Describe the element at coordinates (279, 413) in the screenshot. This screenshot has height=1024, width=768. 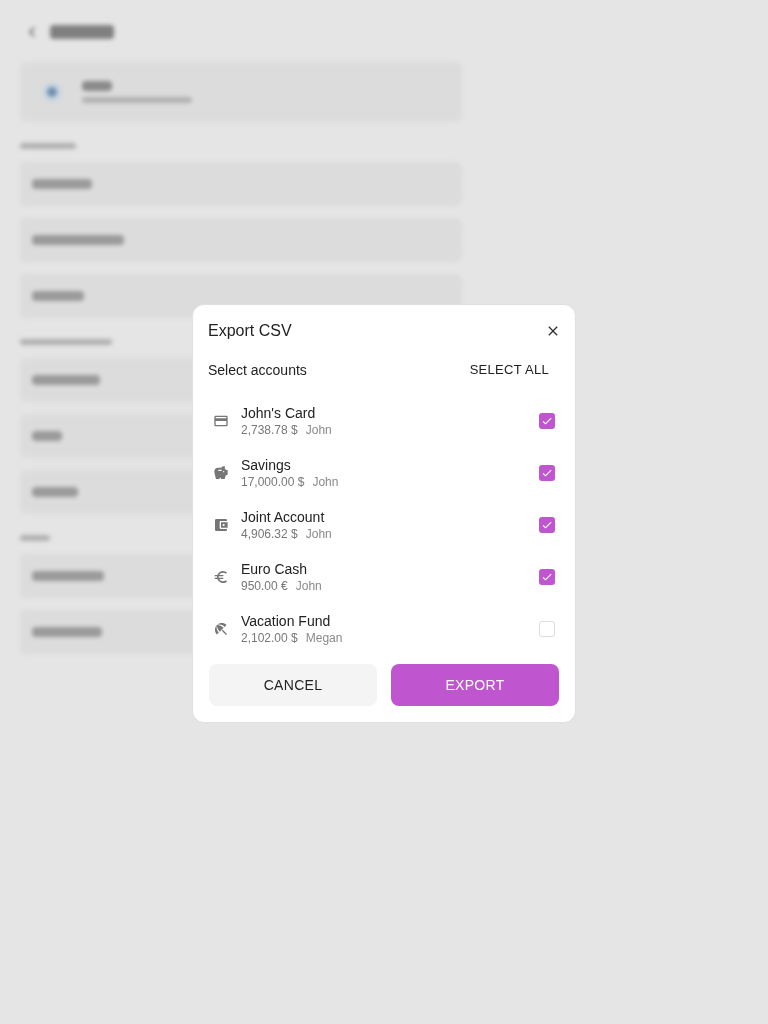
I see `account-name: John's Card` at that location.